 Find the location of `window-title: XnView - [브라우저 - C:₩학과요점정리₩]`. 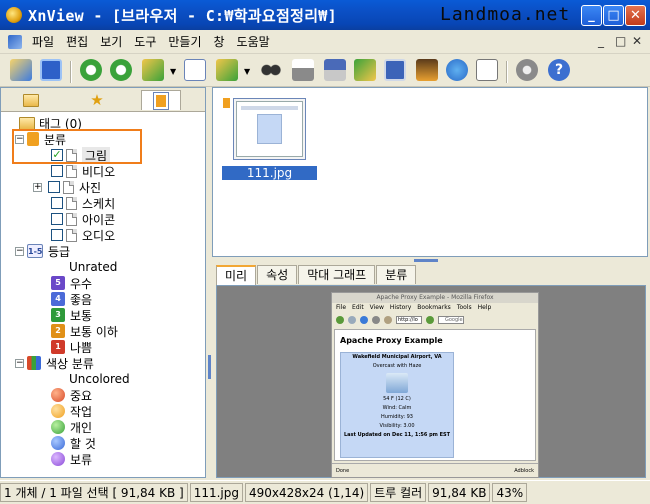

window-title: XnView - [브라우저 - C:₩학과요점정리₩] is located at coordinates (182, 15).